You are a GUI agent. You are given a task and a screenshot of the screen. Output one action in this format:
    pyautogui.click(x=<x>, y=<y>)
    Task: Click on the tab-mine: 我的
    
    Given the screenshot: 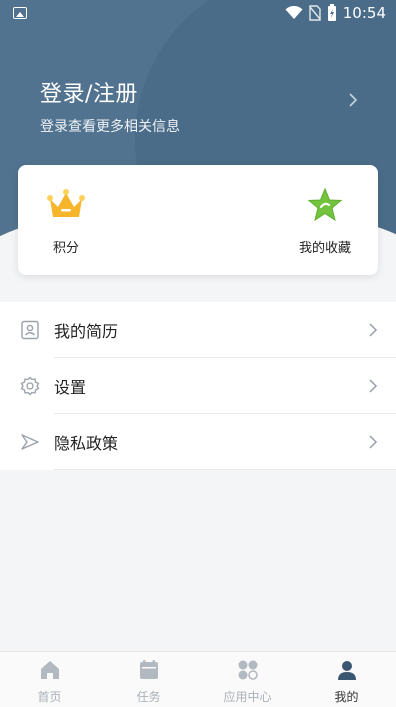 What is the action you would take?
    pyautogui.click(x=346, y=679)
    